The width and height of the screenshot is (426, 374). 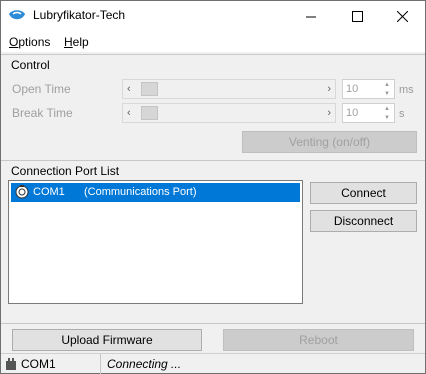 What do you see at coordinates (22, 192) in the screenshot?
I see `serial-port-icon` at bounding box center [22, 192].